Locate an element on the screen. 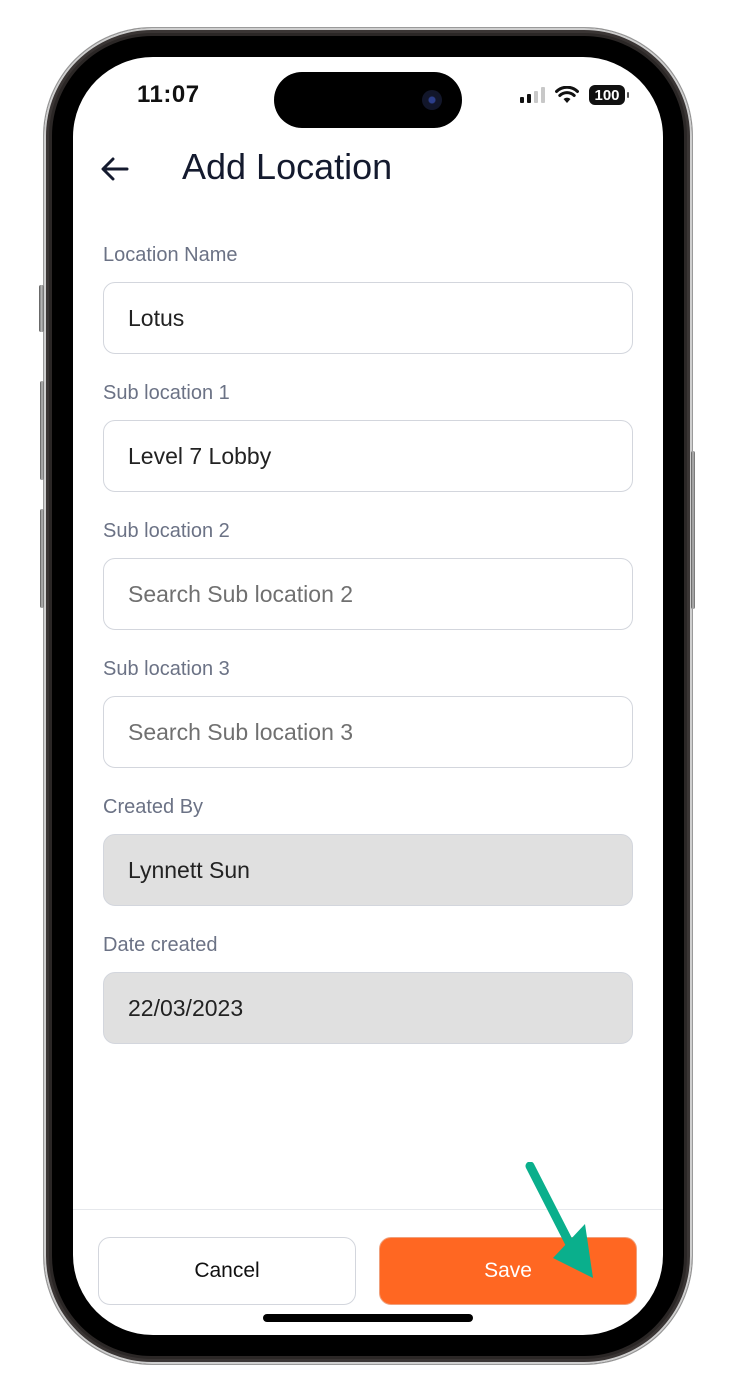  location-name-input is located at coordinates (368, 318).